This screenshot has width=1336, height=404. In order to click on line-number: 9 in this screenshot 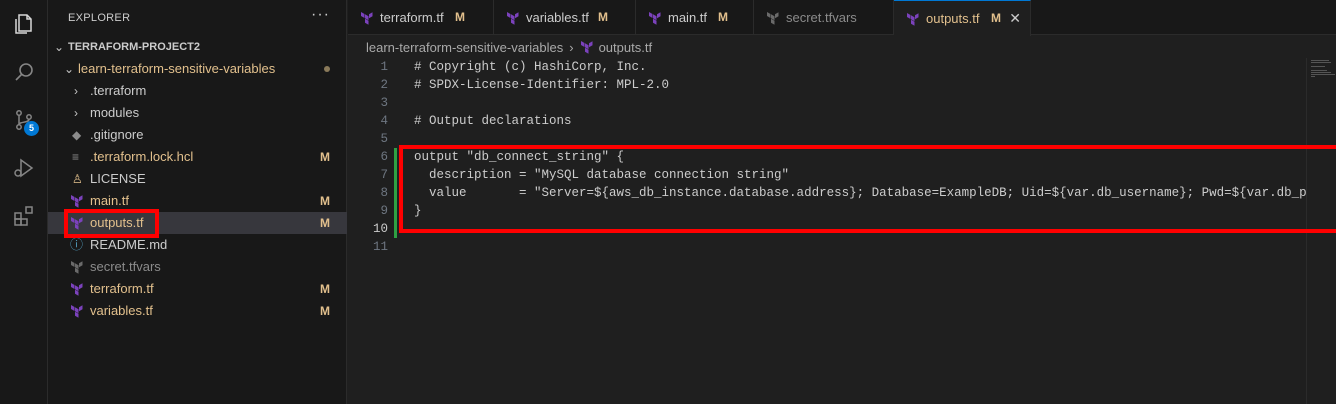, I will do `click(384, 211)`.